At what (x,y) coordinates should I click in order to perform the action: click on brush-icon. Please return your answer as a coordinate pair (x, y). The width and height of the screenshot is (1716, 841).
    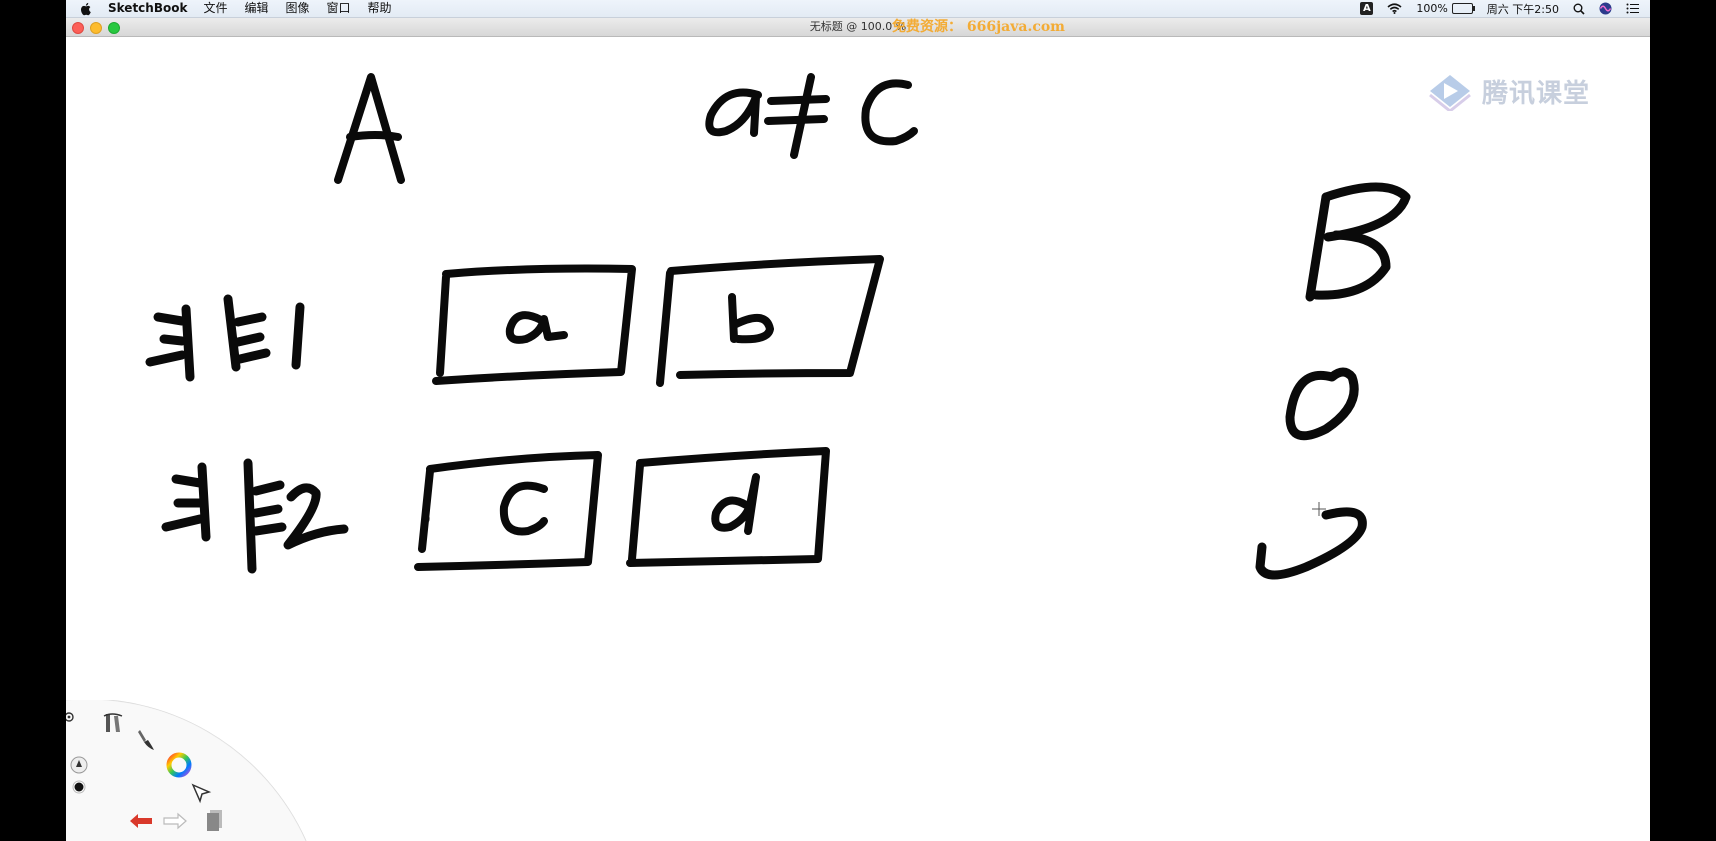
    Looking at the image, I should click on (146, 740).